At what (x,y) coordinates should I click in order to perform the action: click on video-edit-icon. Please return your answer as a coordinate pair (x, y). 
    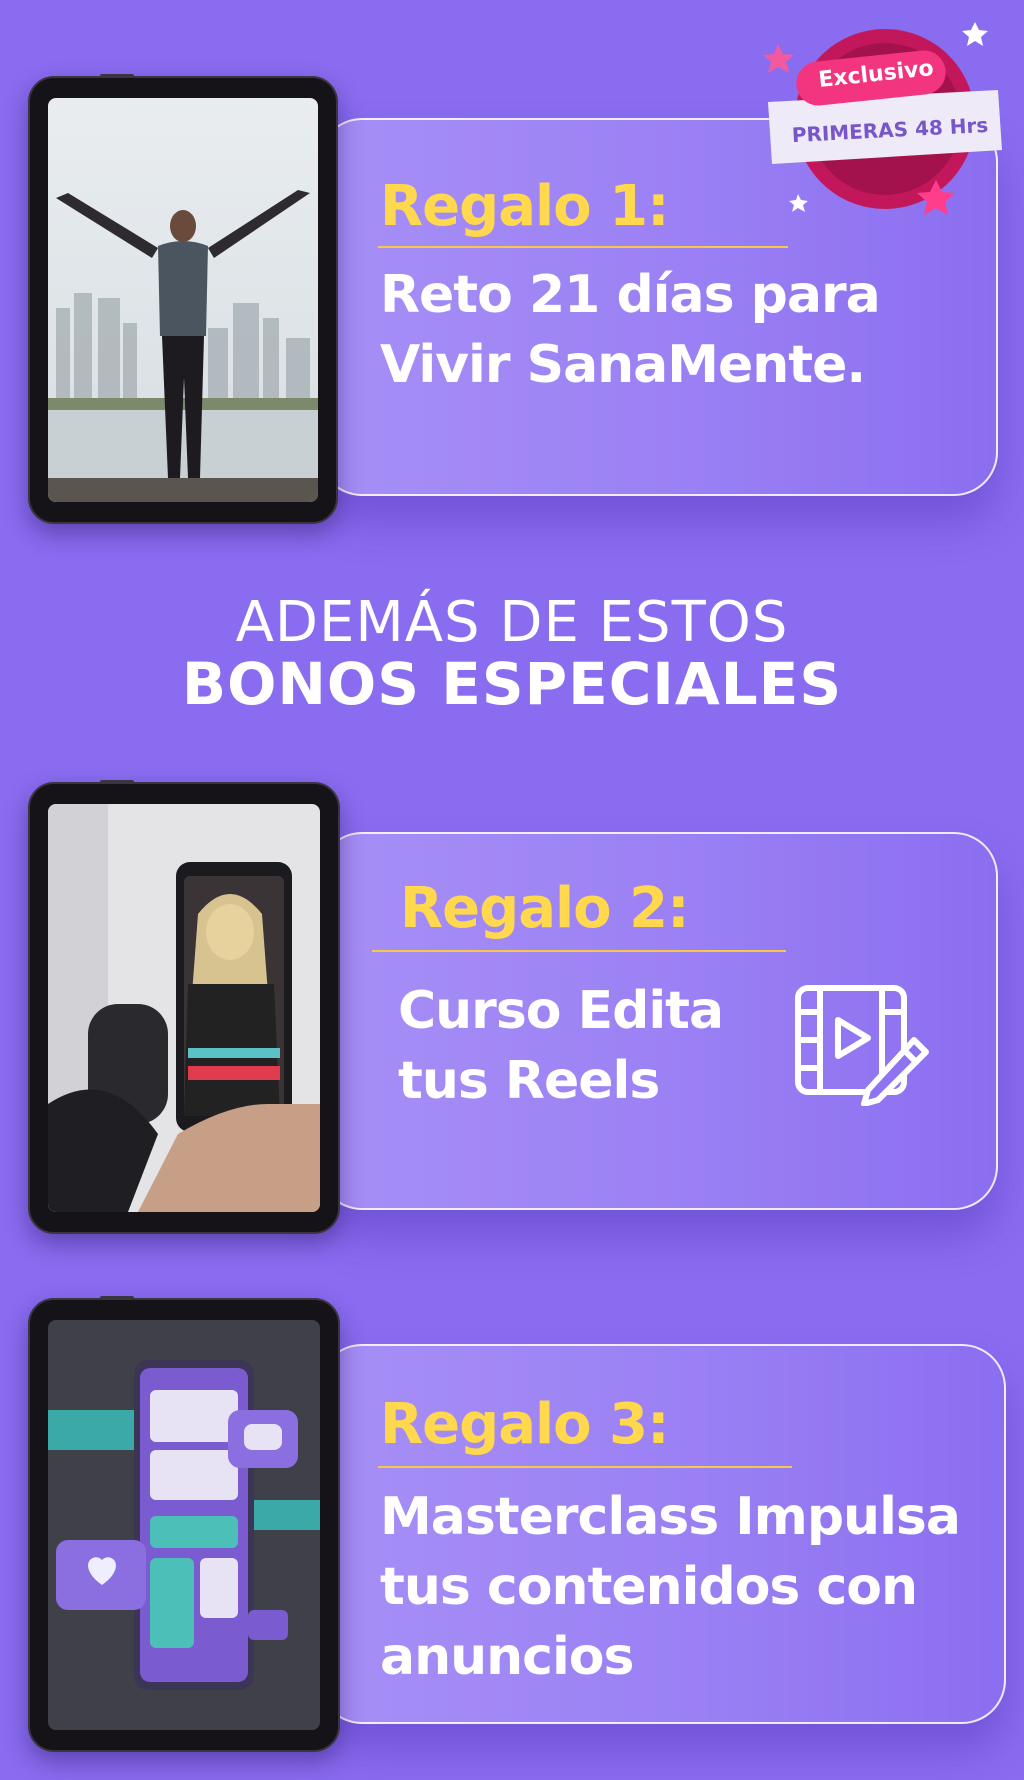
    Looking at the image, I should click on (862, 1044).